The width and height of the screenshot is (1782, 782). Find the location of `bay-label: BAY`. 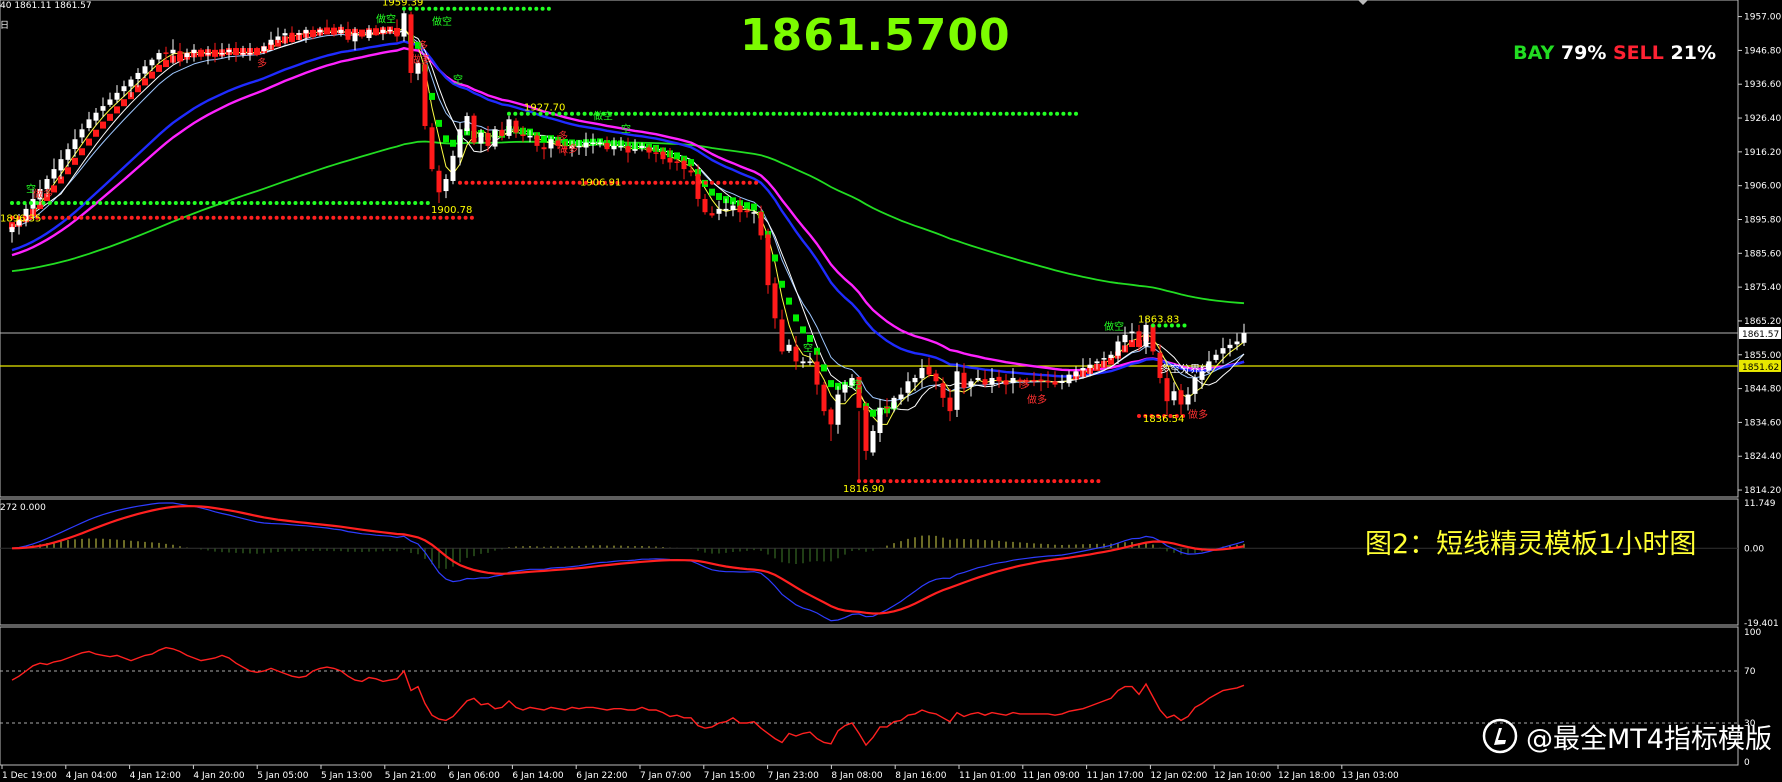

bay-label: BAY is located at coordinates (1534, 53).